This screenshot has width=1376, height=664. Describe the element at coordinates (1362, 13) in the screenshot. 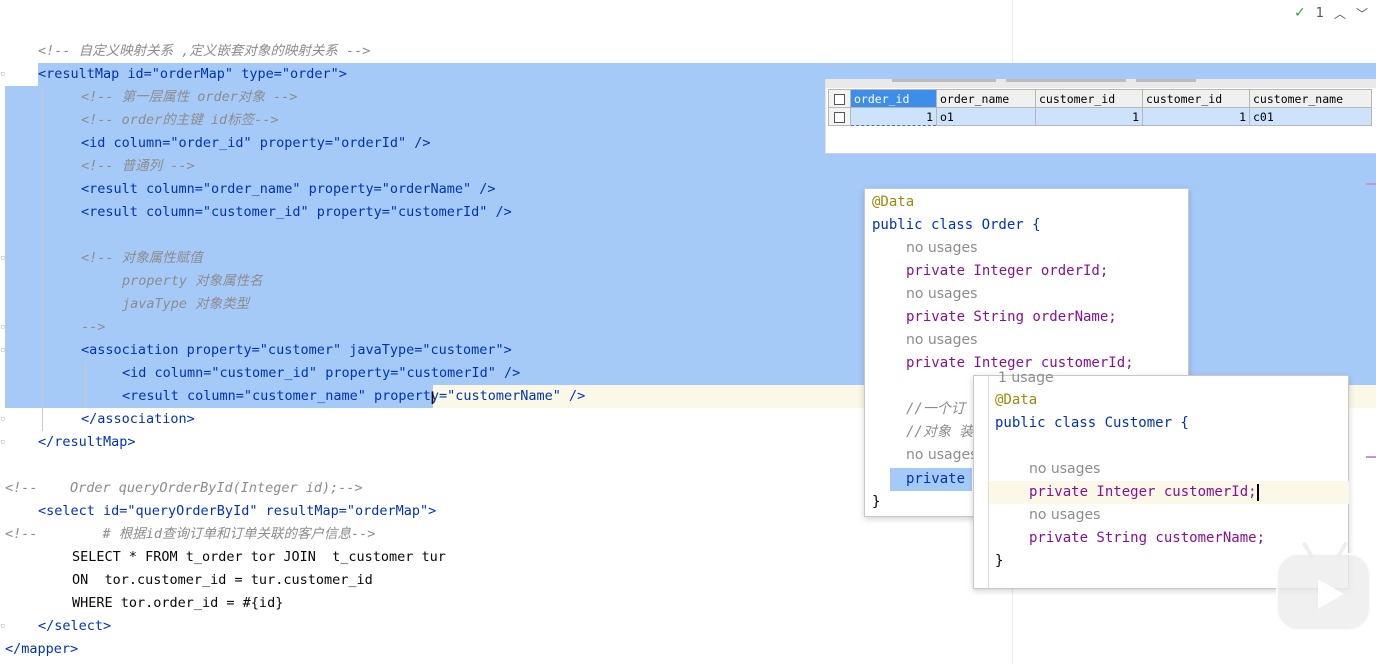

I see `chevron-down-icon: ﹀` at that location.